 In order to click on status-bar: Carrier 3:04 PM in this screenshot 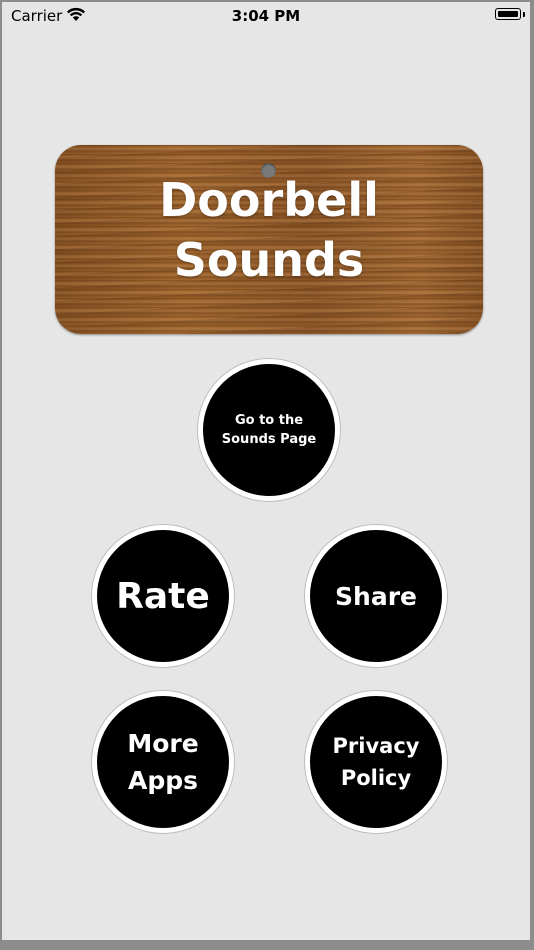, I will do `click(266, 17)`.